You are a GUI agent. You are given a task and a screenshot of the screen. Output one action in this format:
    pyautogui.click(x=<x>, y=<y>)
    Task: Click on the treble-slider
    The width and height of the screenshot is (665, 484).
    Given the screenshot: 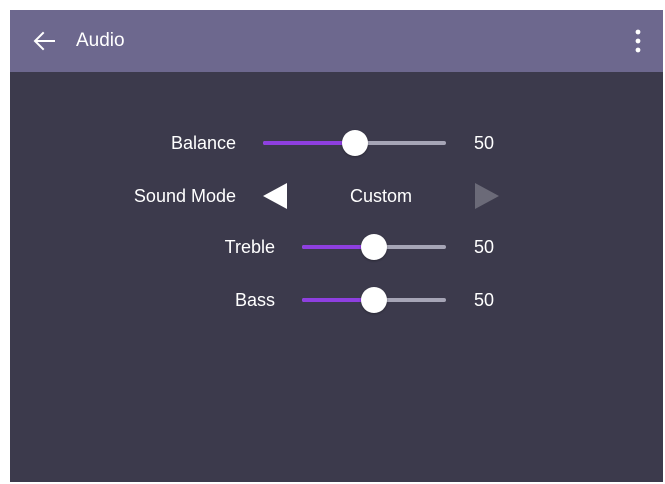 What is the action you would take?
    pyautogui.click(x=374, y=247)
    